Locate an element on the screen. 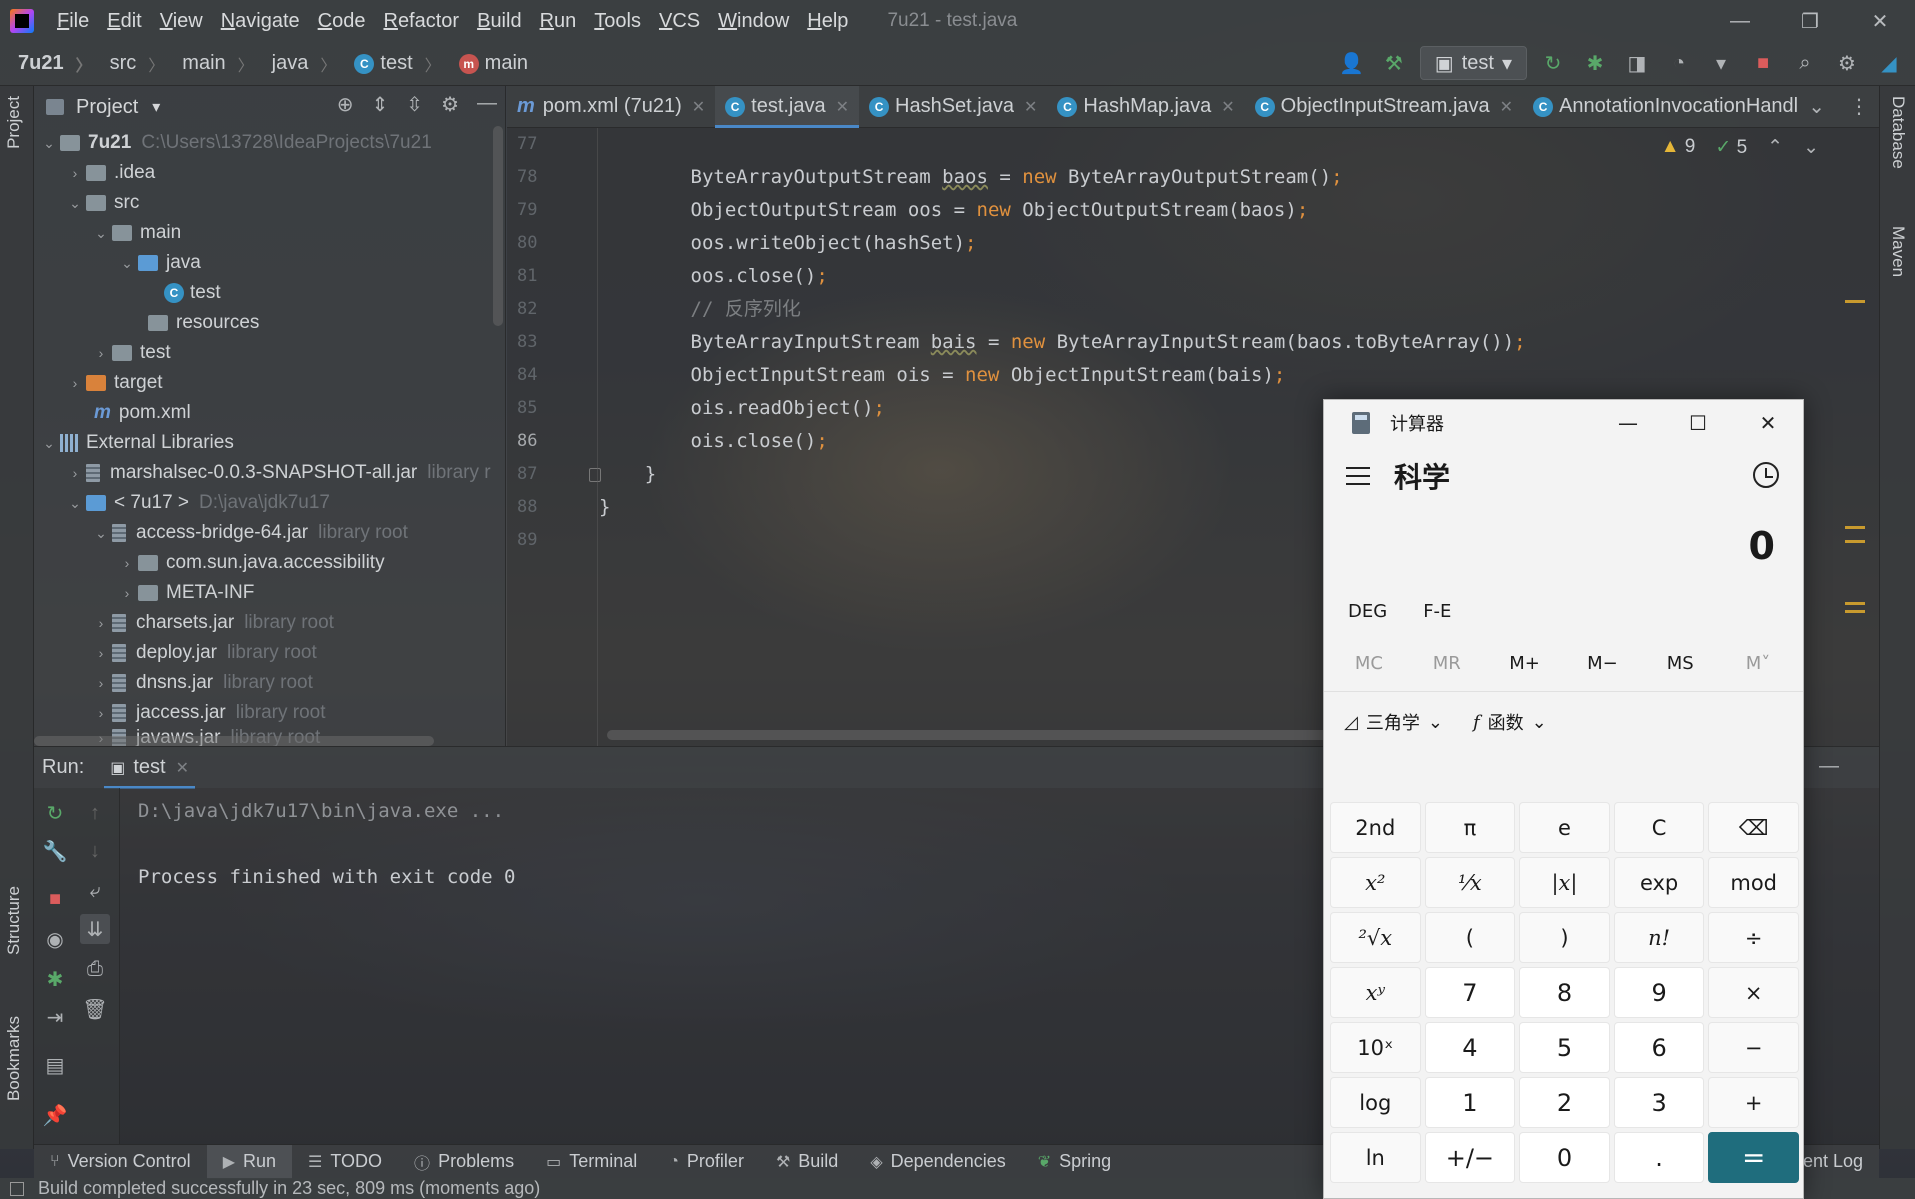  key-decimal: . is located at coordinates (1659, 1157).